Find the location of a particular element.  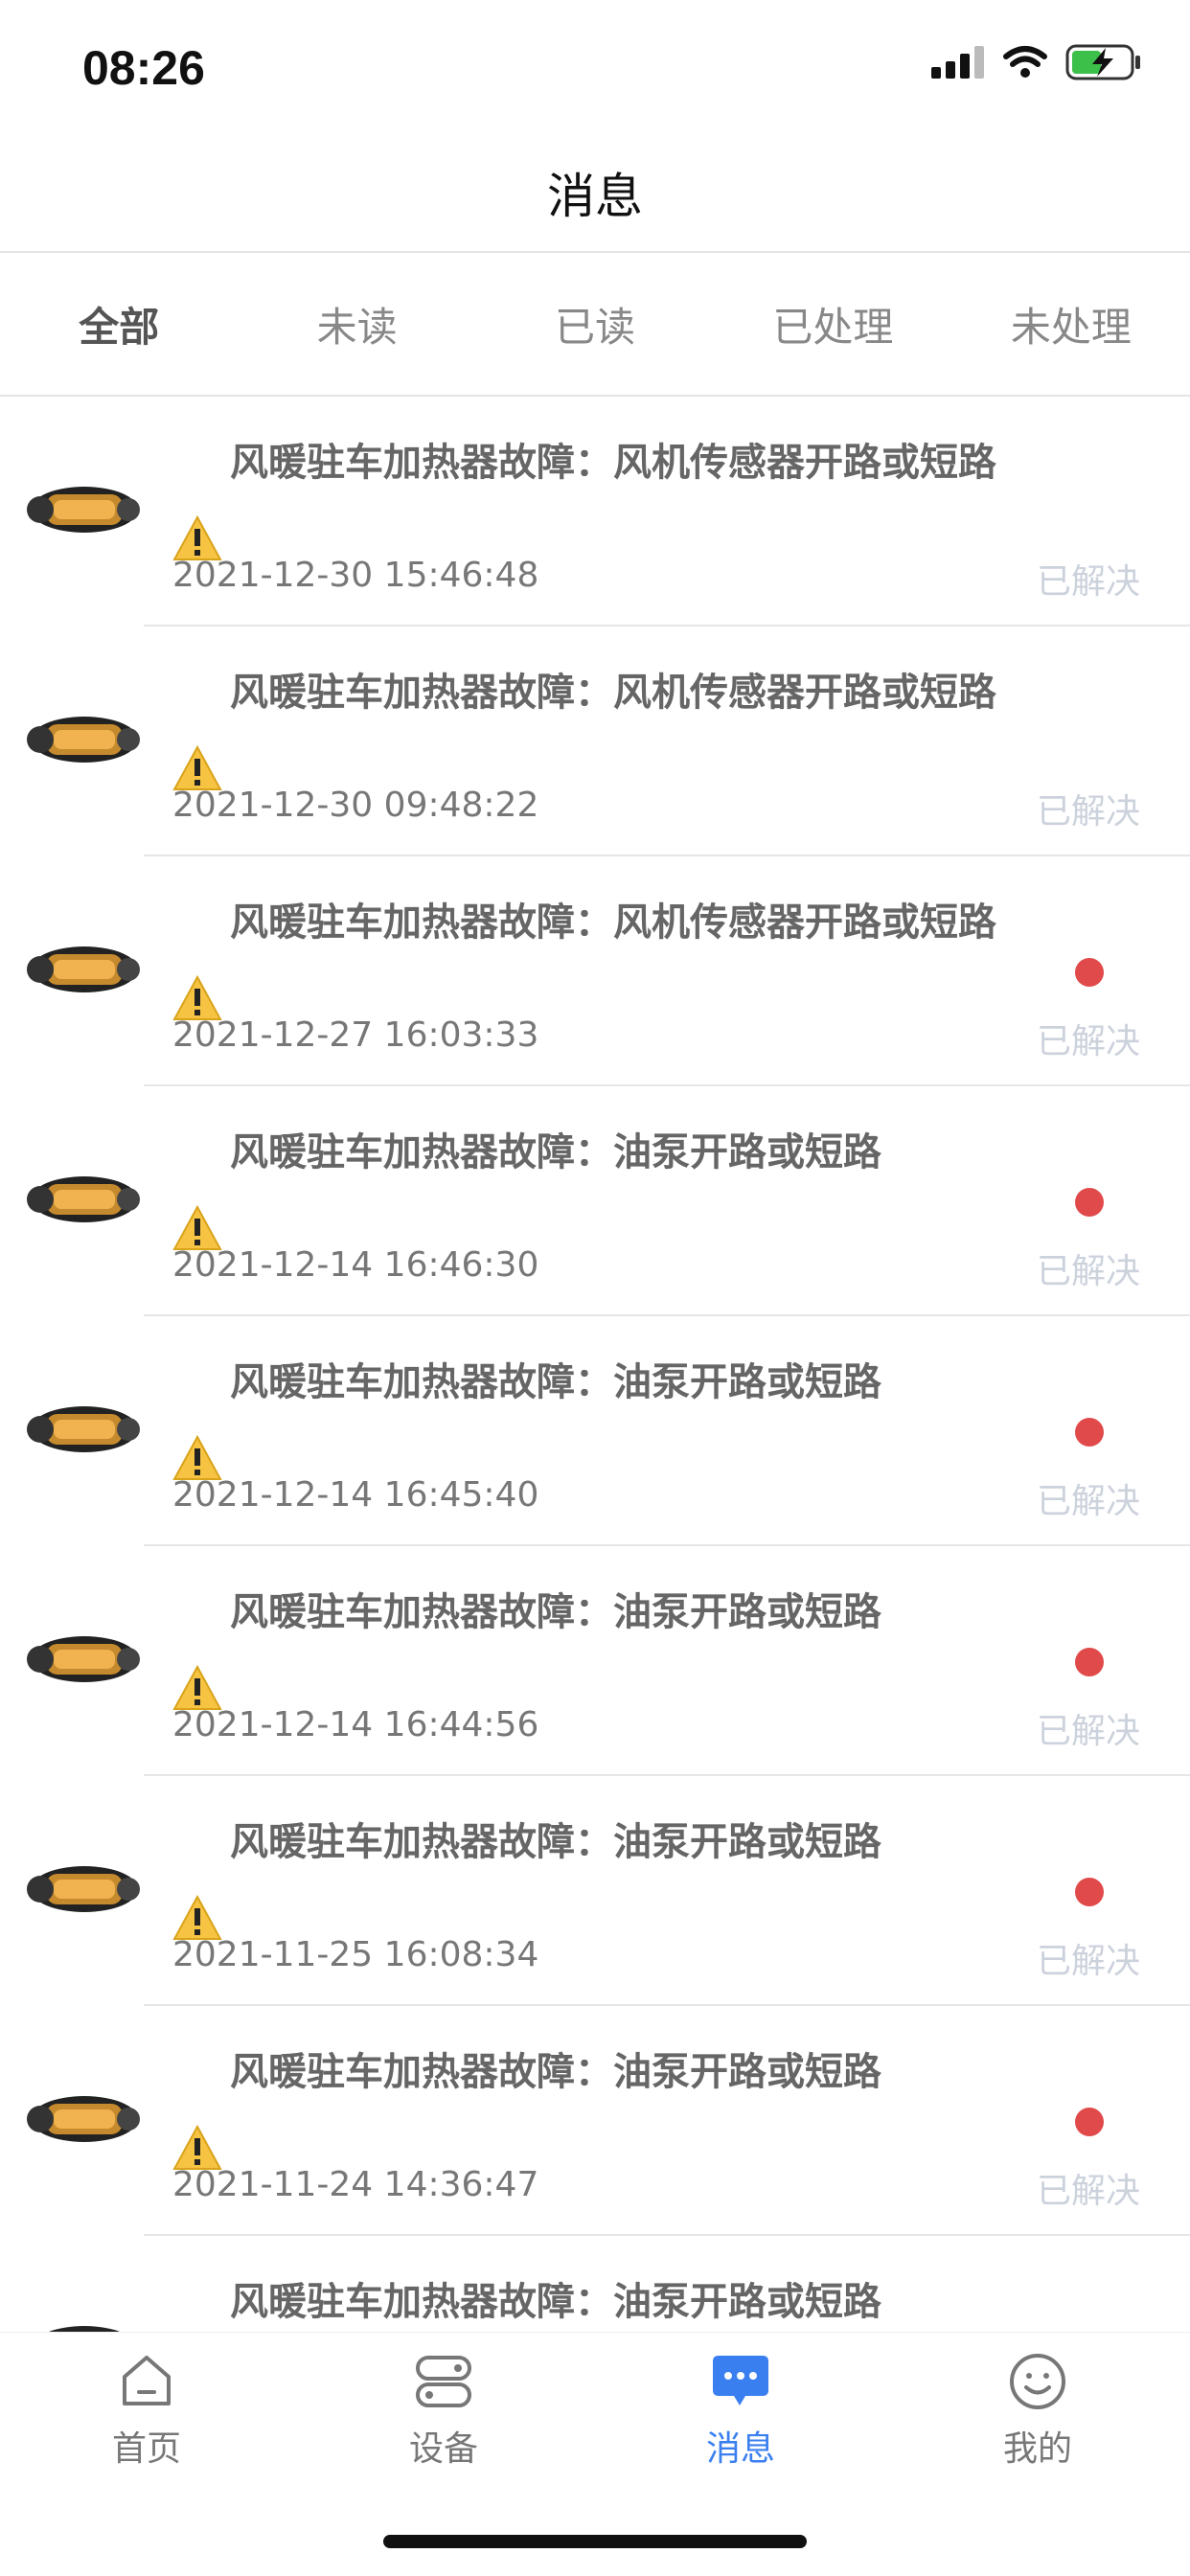

home-icon is located at coordinates (147, 2380).